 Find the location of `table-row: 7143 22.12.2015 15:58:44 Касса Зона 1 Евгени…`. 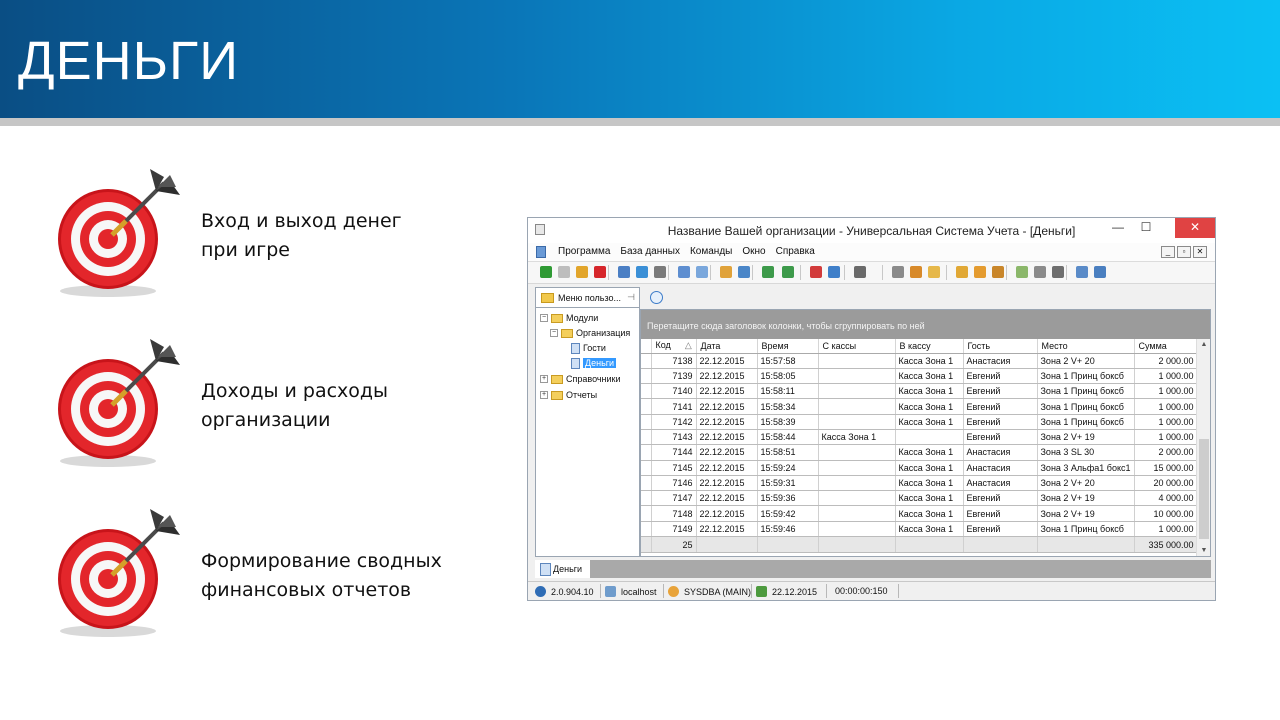

table-row: 7143 22.12.2015 15:58:44 Касса Зона 1 Евгени… is located at coordinates (919, 437).